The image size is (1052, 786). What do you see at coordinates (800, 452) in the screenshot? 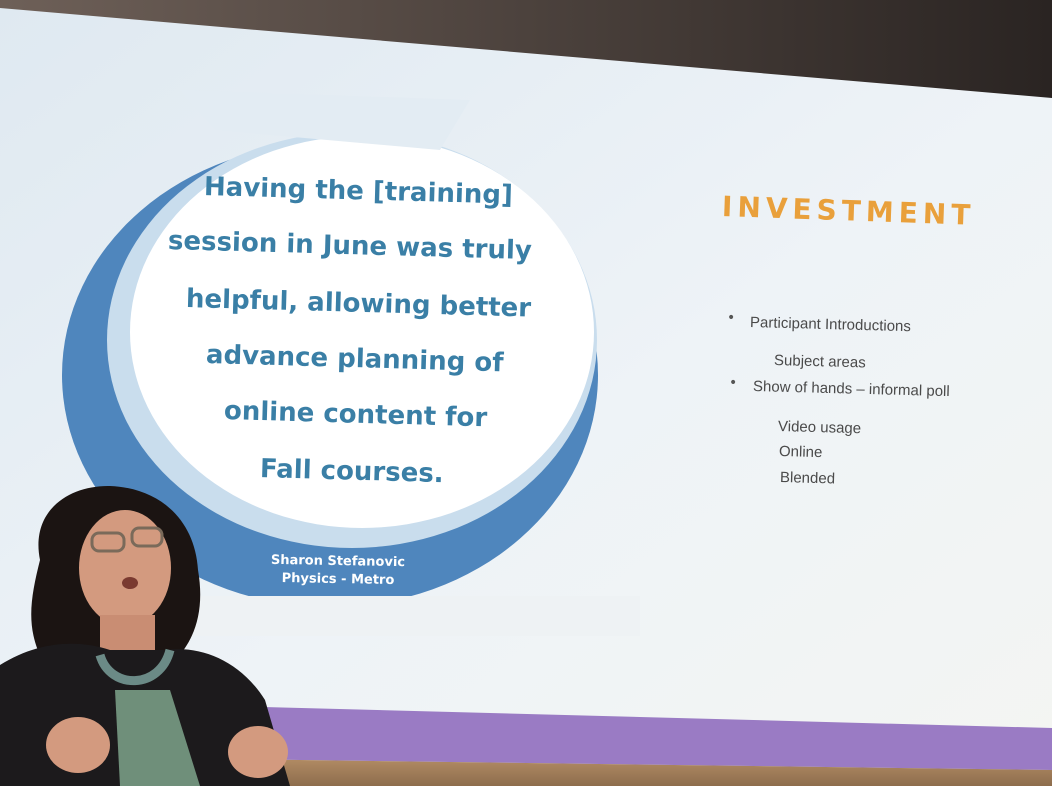
I see `list-item: Online` at bounding box center [800, 452].